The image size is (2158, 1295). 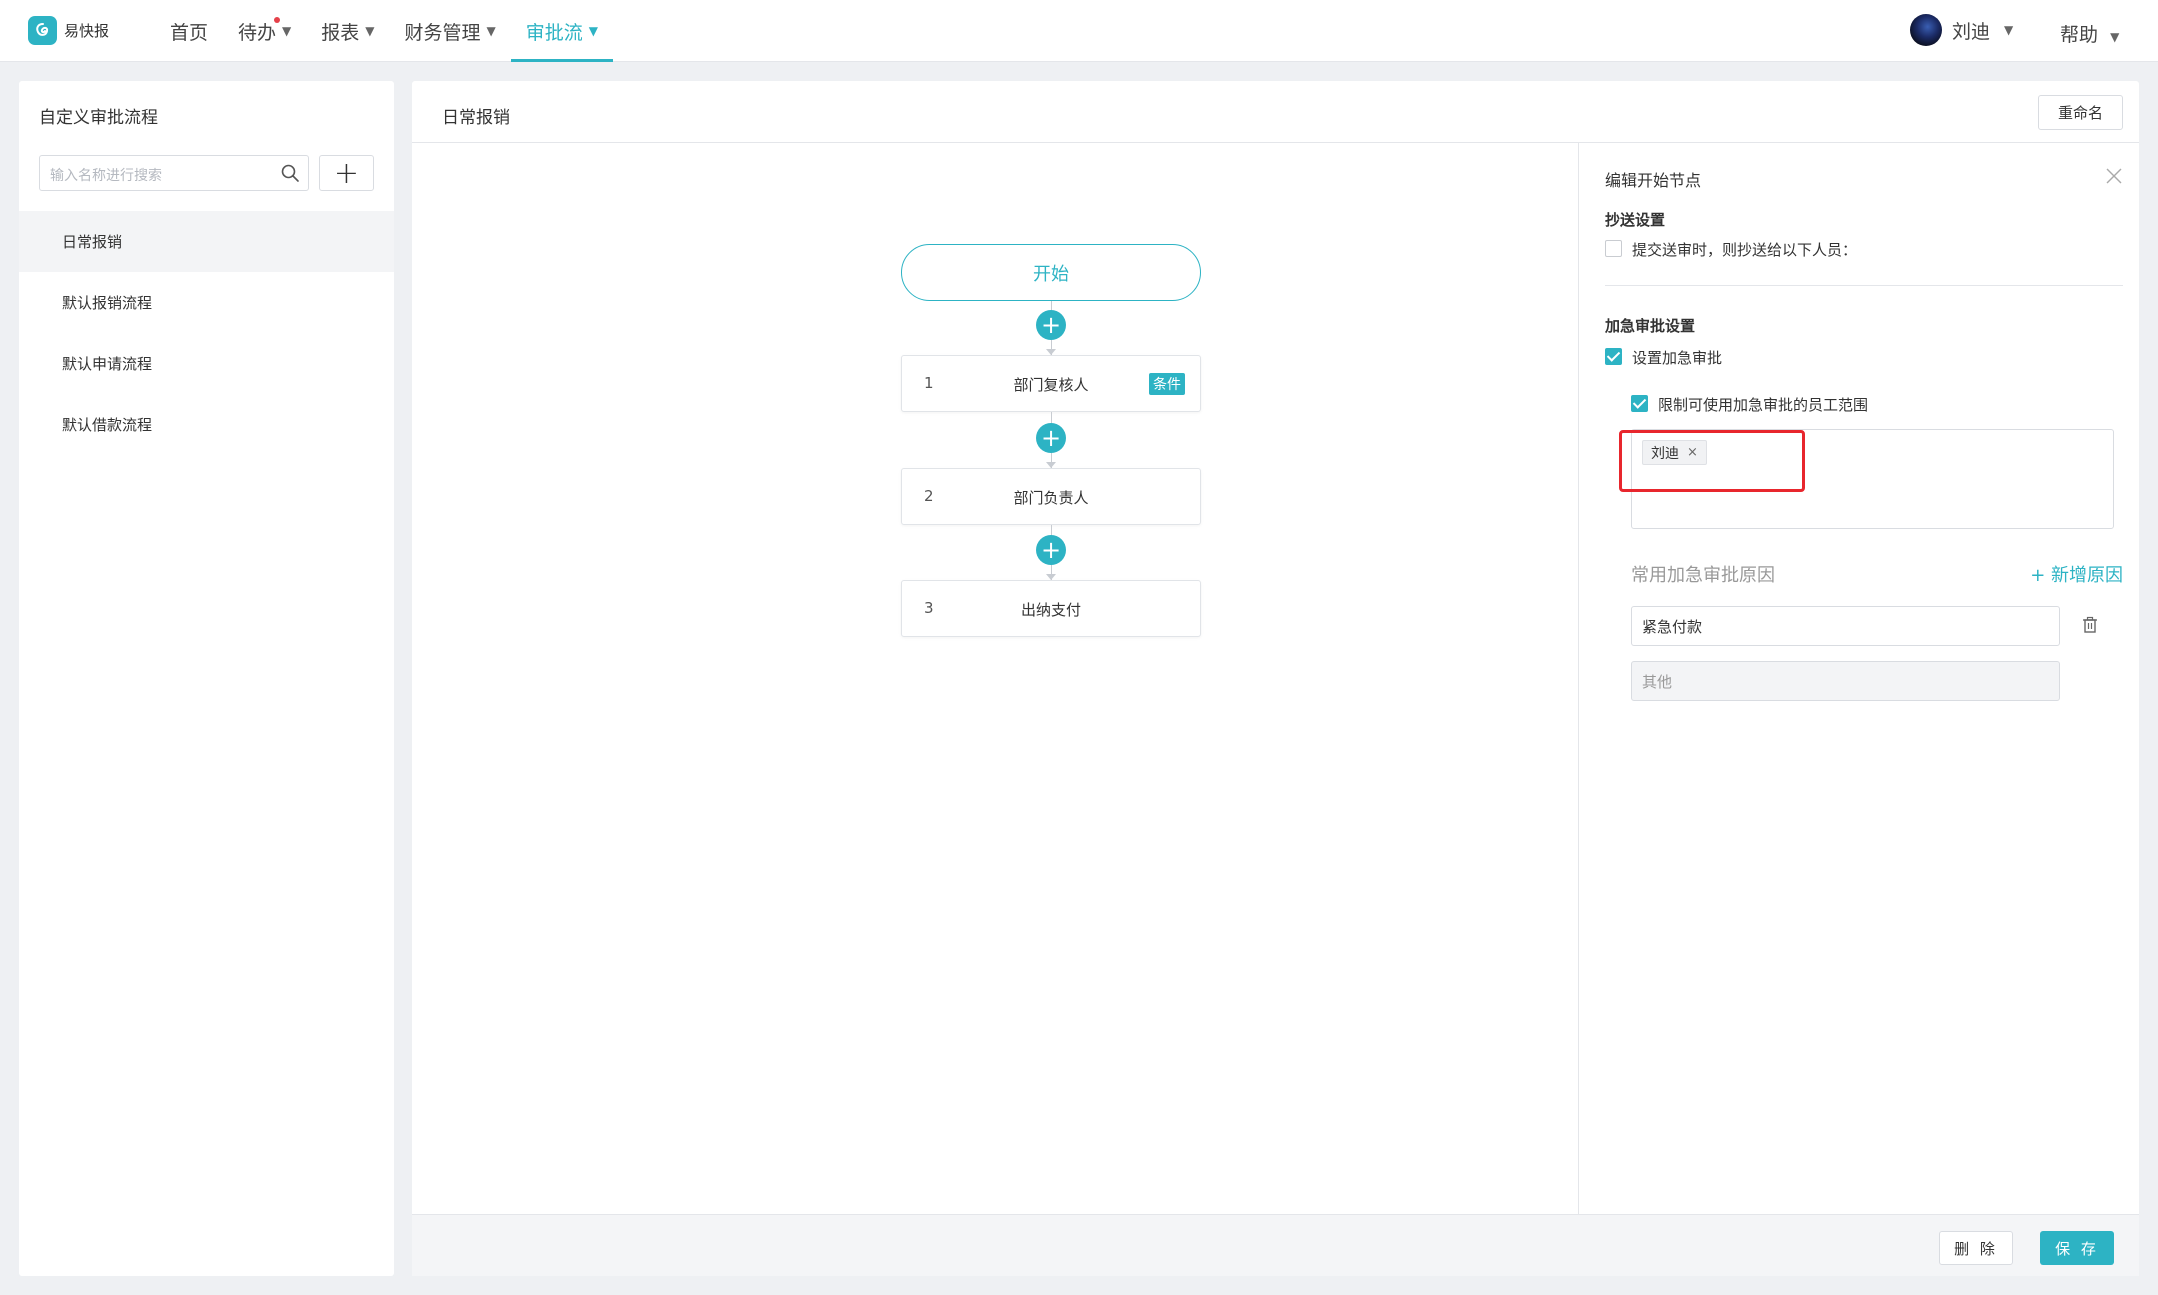 I want to click on cc-checkbox, so click(x=1613, y=248).